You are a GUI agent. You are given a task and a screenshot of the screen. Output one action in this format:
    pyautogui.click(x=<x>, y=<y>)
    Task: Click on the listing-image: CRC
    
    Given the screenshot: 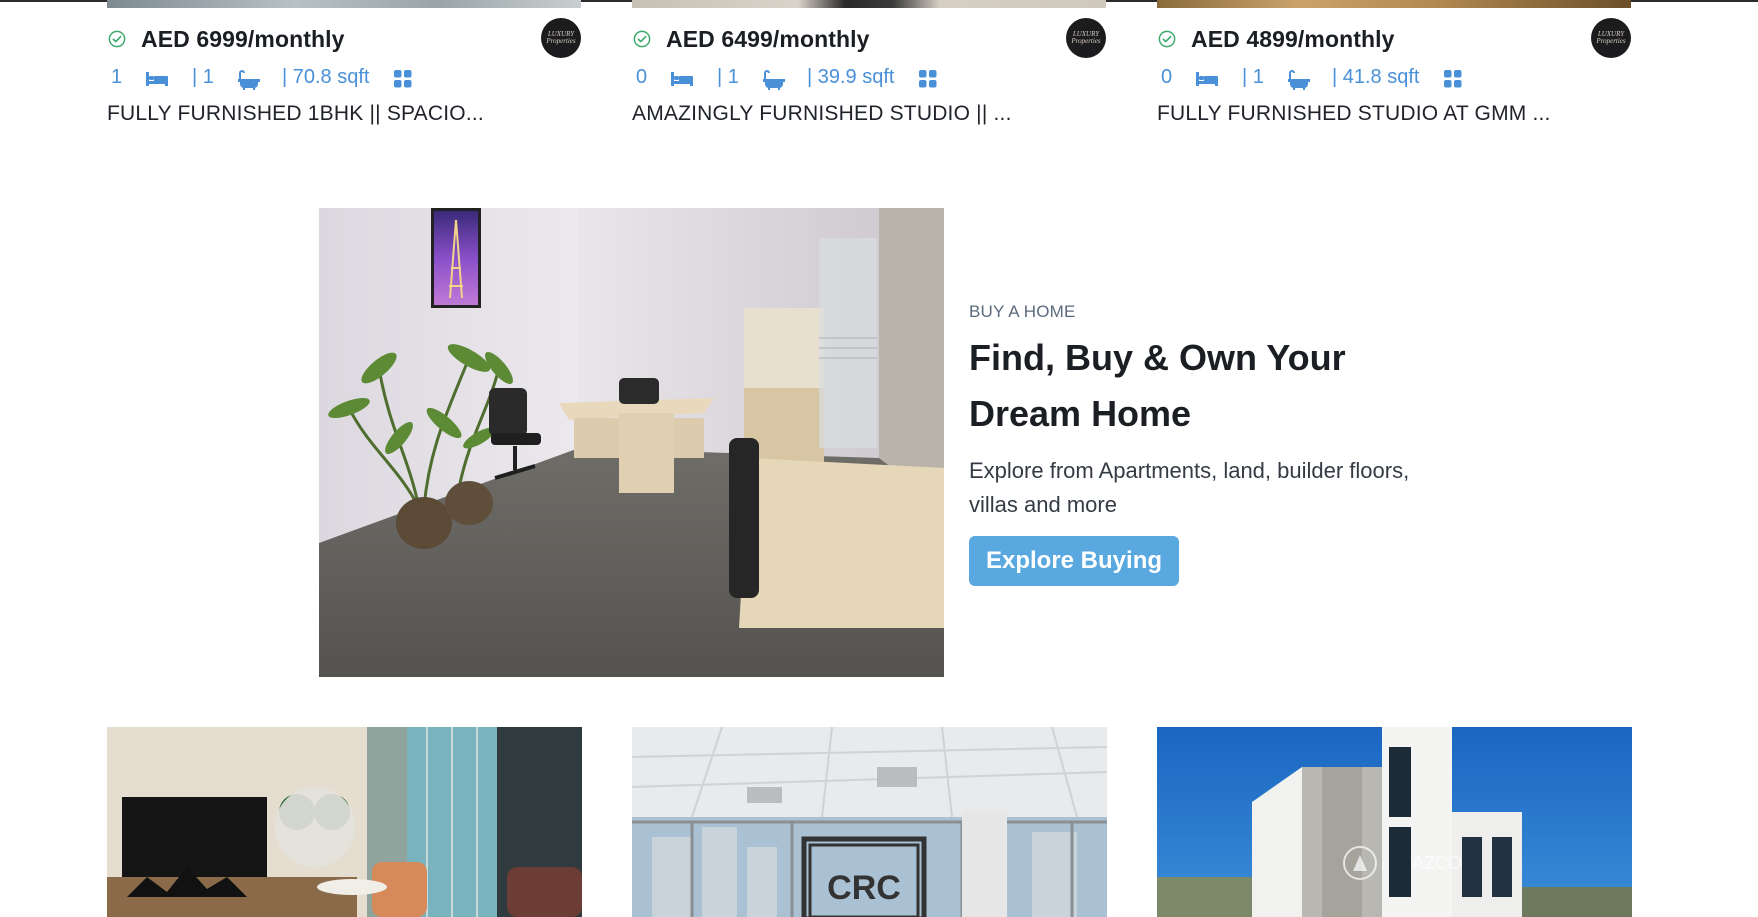 What is the action you would take?
    pyautogui.click(x=869, y=822)
    